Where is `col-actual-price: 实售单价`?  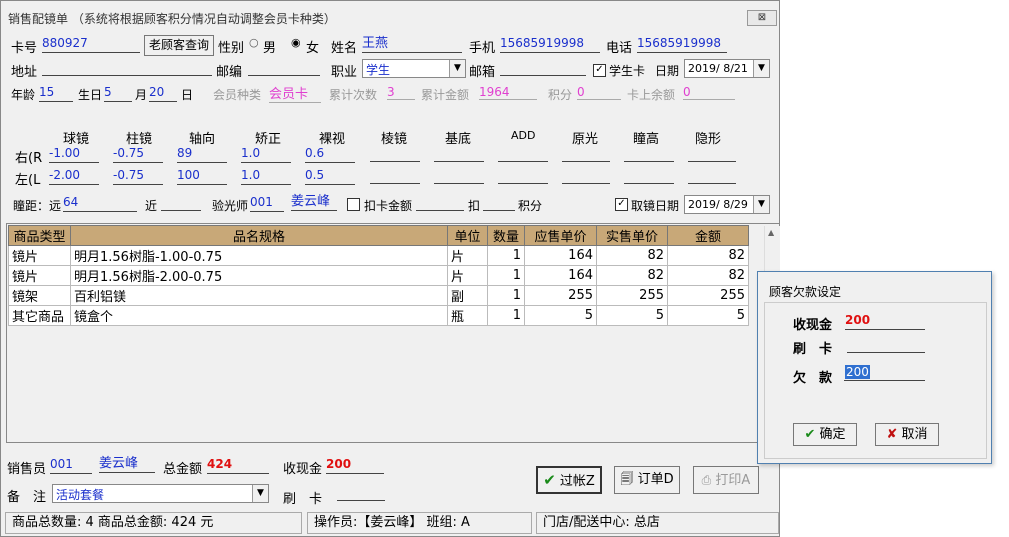
col-actual-price: 实售单价 is located at coordinates (632, 235).